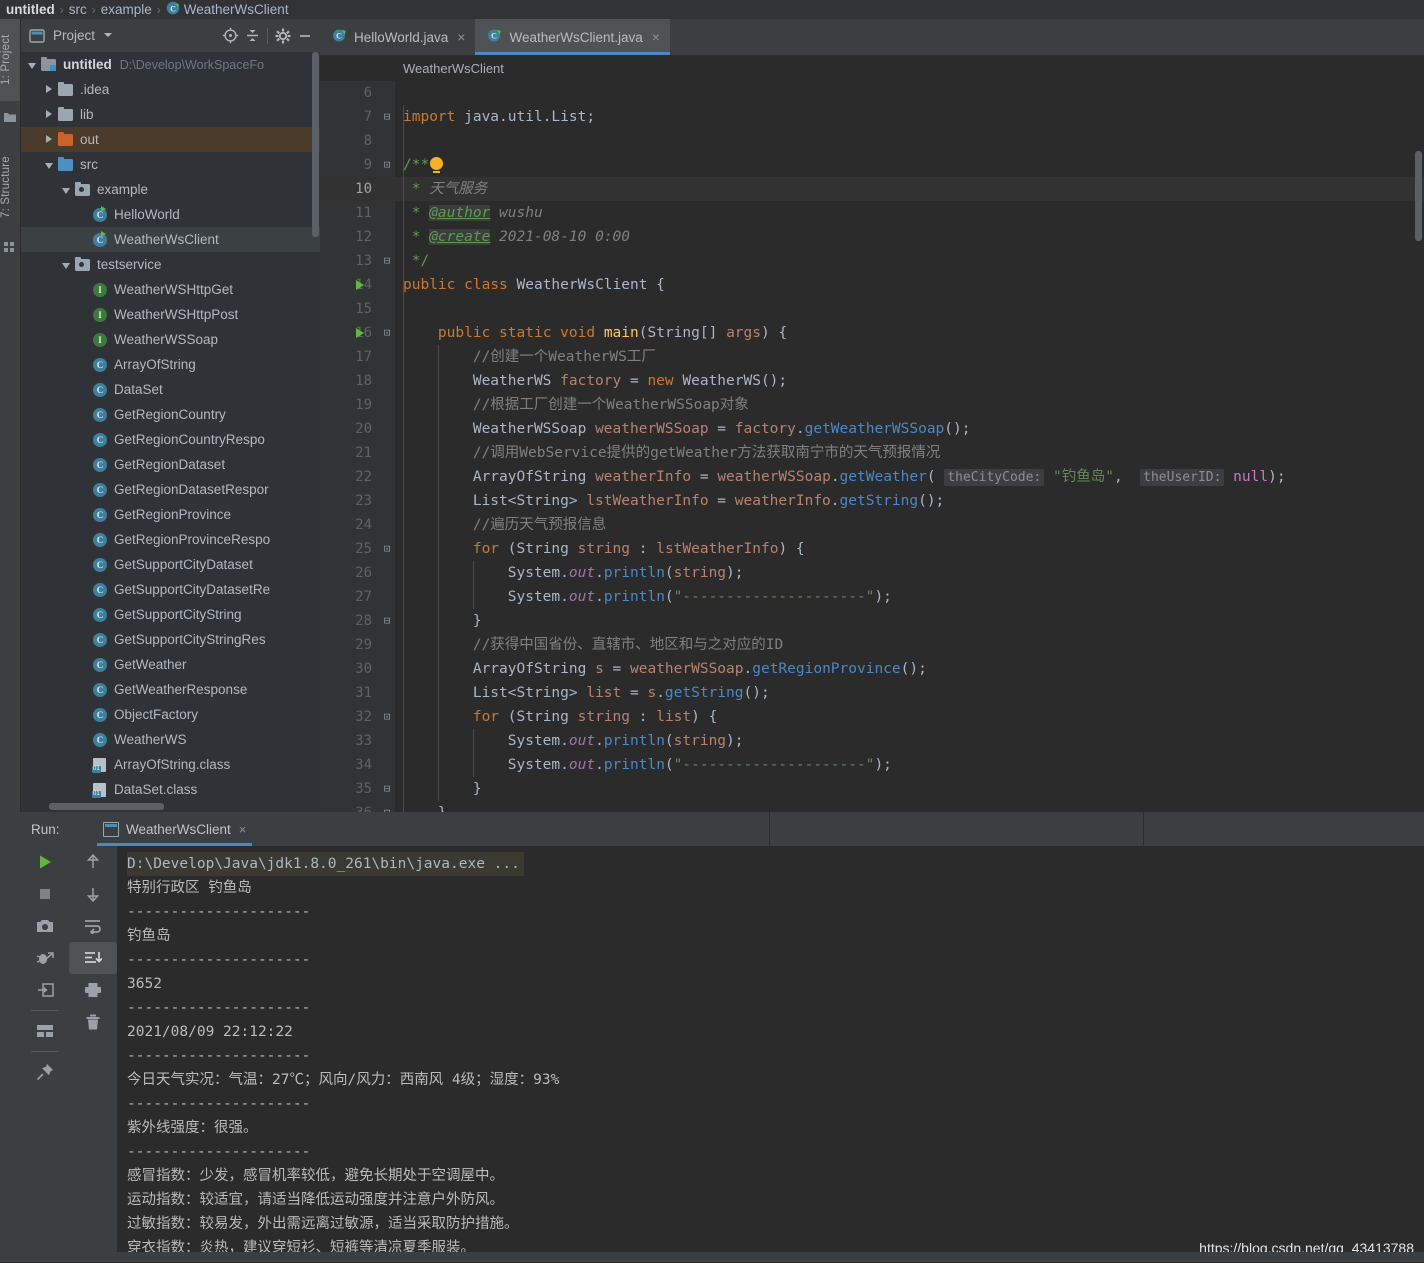  Describe the element at coordinates (252, 36) in the screenshot. I see `collapse-all-icon` at that location.